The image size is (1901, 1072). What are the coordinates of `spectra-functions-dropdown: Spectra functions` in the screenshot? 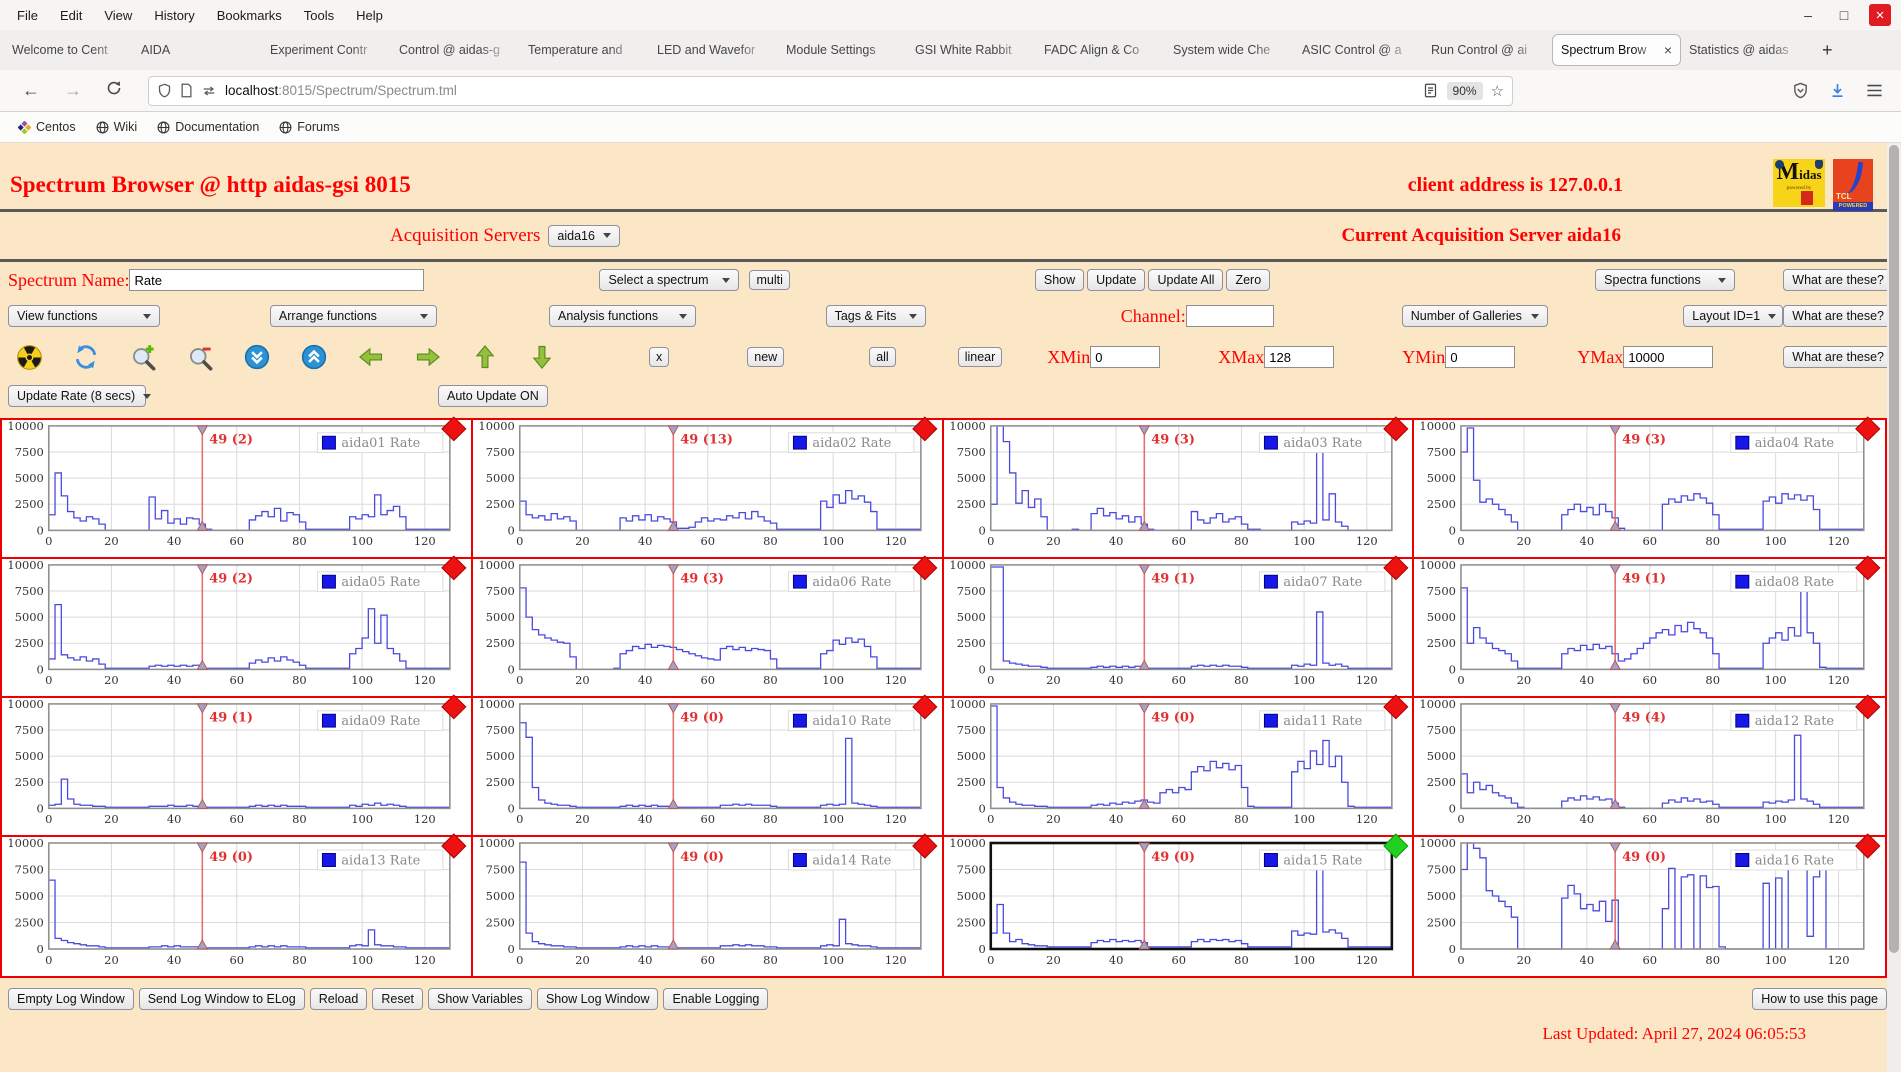 It's located at (1665, 280).